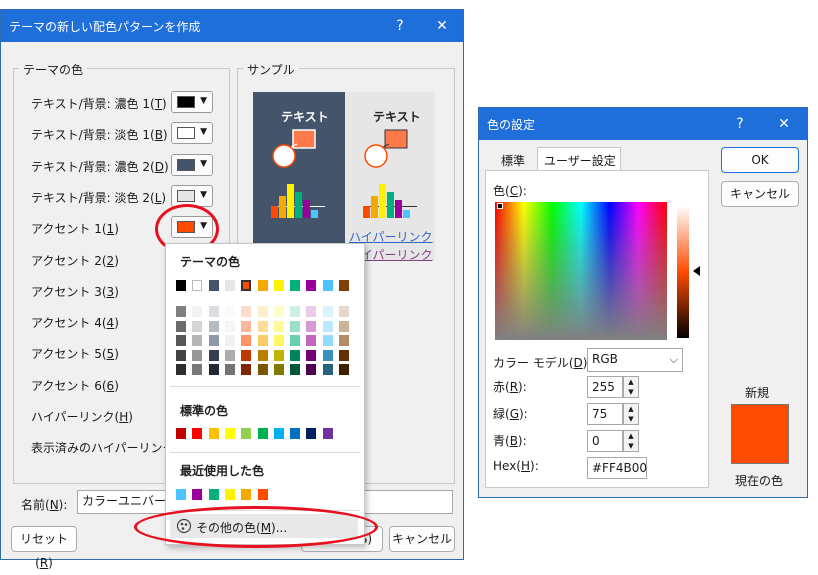  I want to click on color-help-button: ?, so click(740, 124).